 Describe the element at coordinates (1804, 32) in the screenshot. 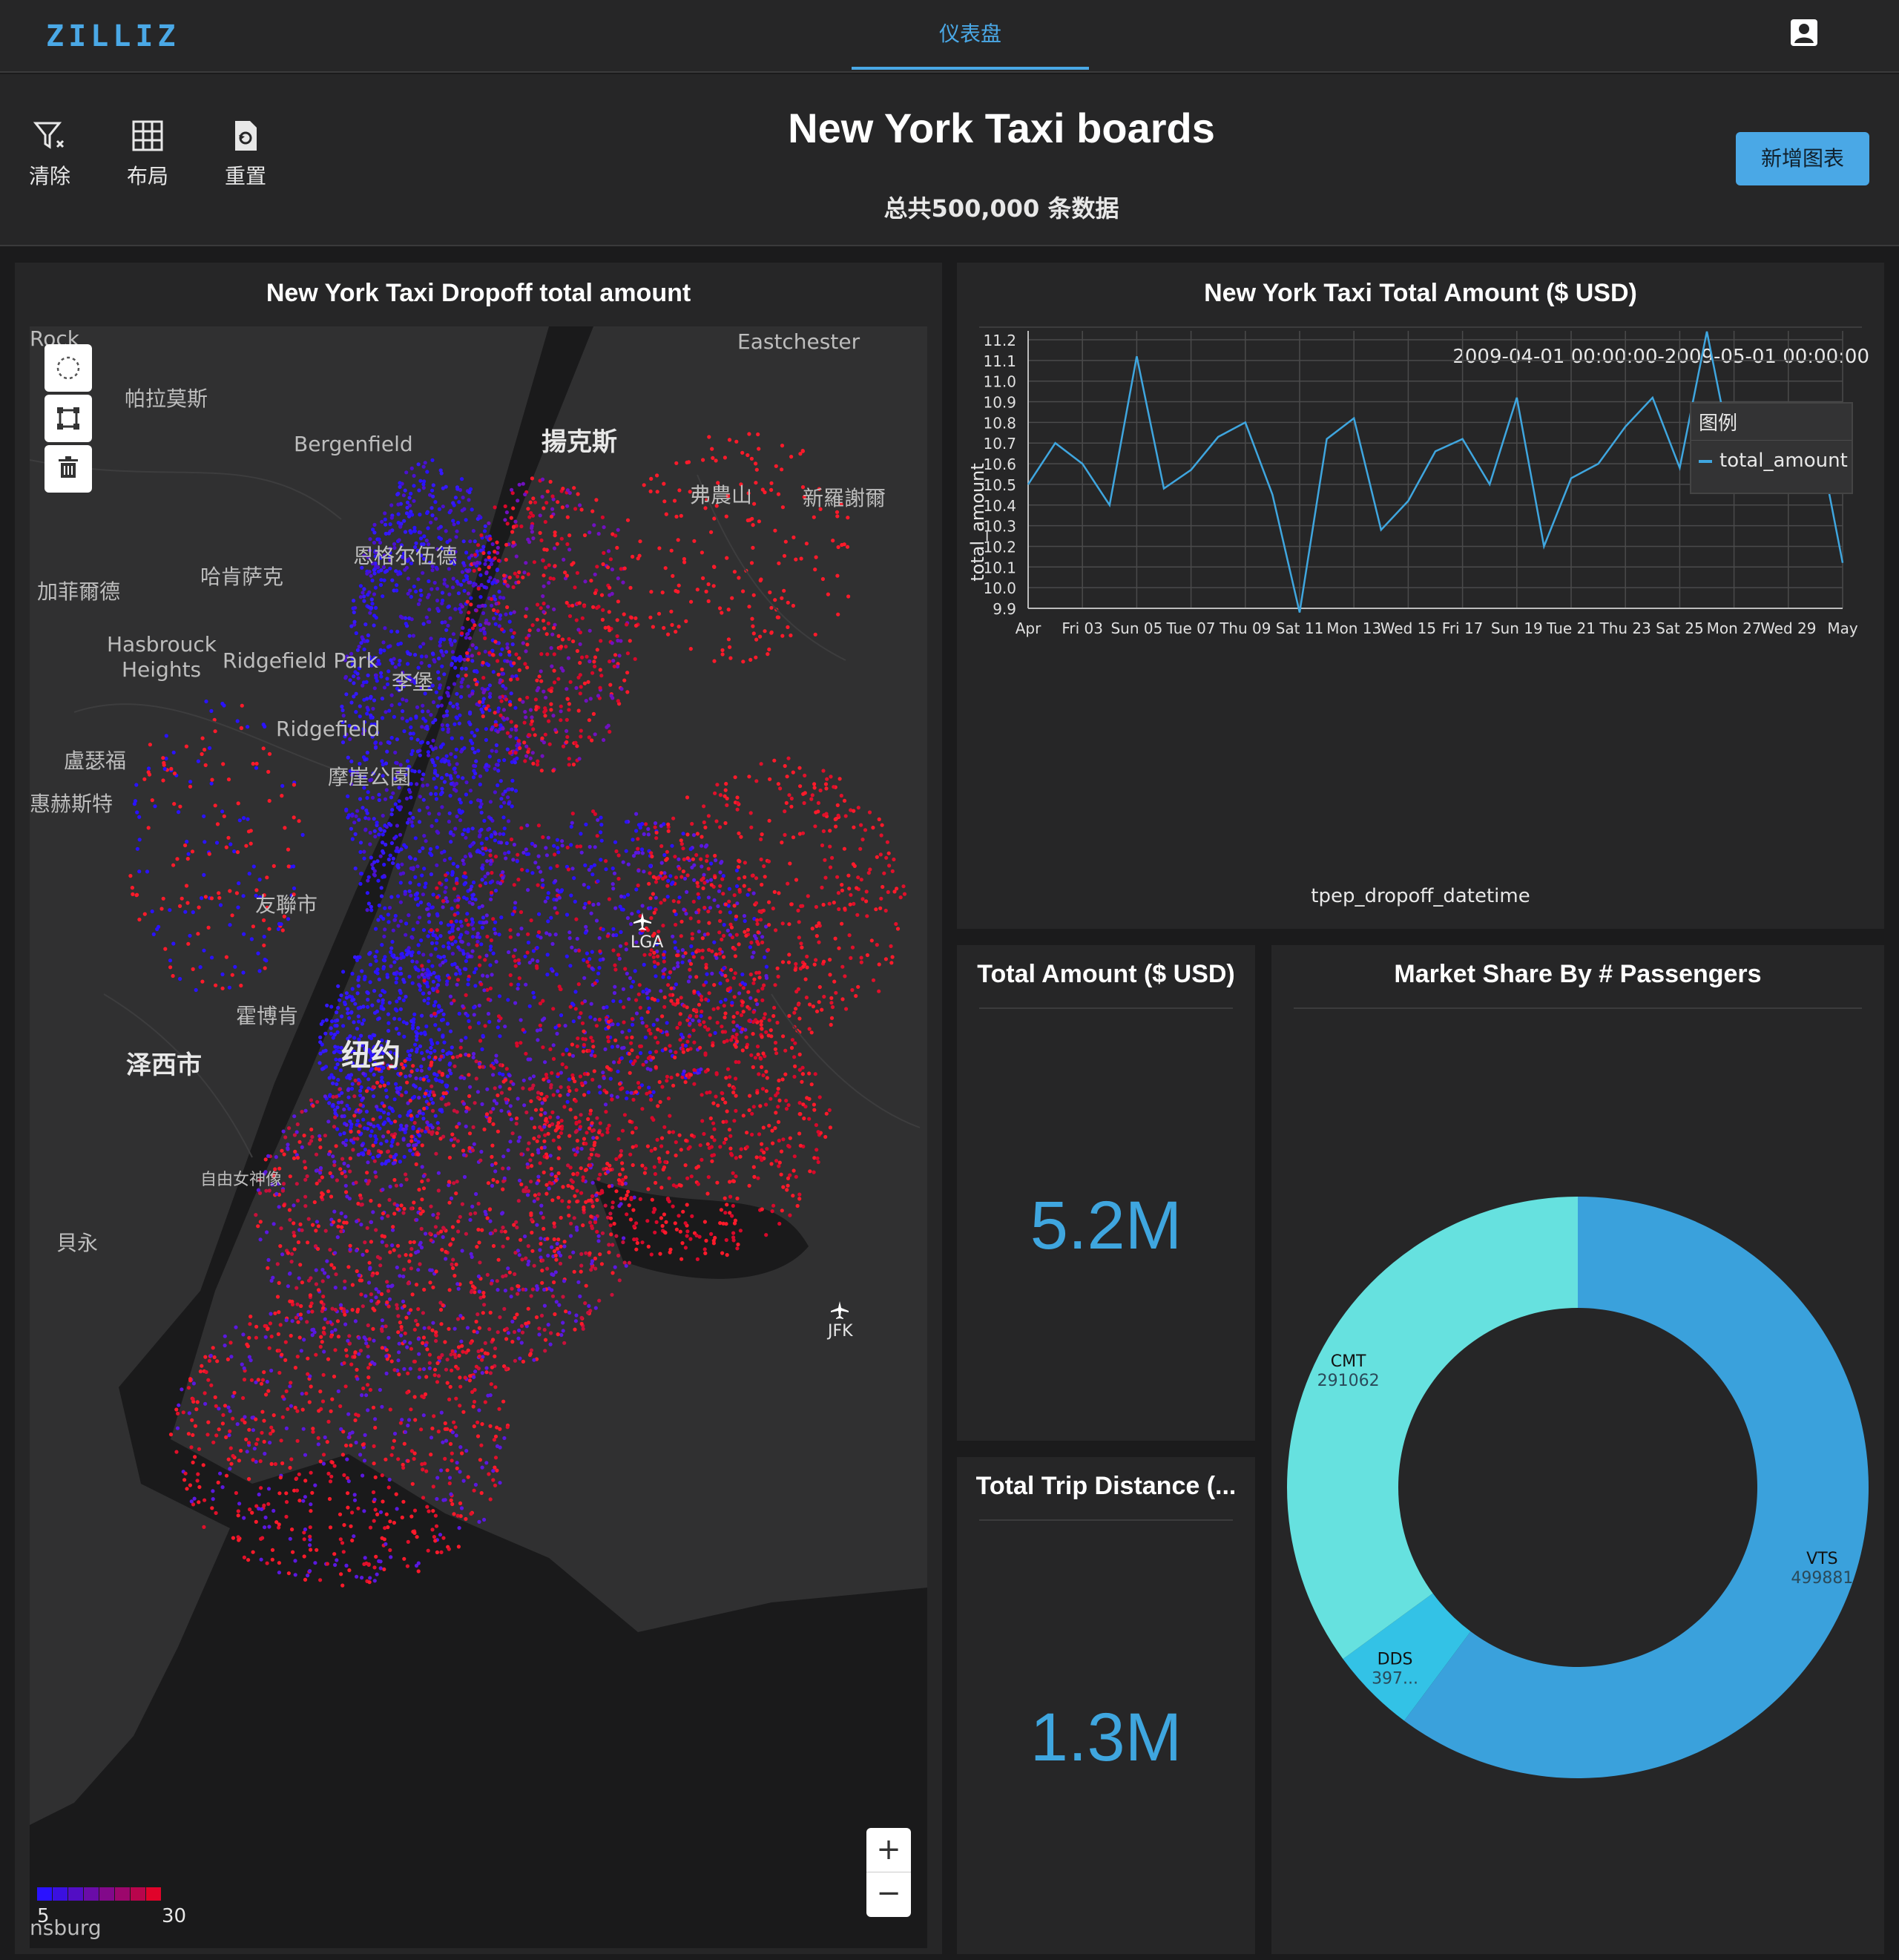

I see `user-account-icon` at that location.